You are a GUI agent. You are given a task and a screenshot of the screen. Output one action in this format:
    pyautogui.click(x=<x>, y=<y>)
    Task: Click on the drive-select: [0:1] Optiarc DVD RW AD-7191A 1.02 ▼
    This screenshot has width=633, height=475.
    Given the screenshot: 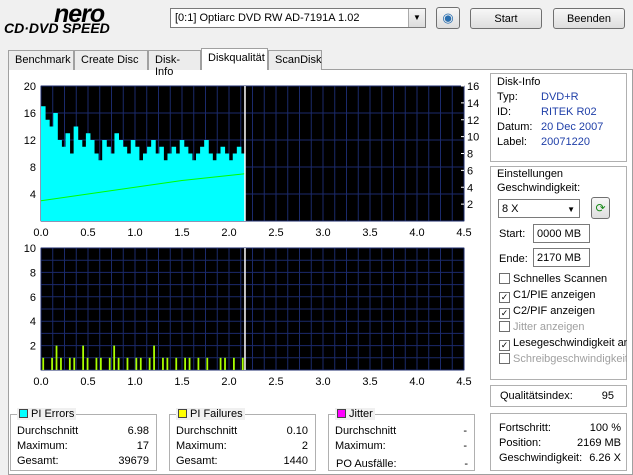 What is the action you would take?
    pyautogui.click(x=298, y=18)
    